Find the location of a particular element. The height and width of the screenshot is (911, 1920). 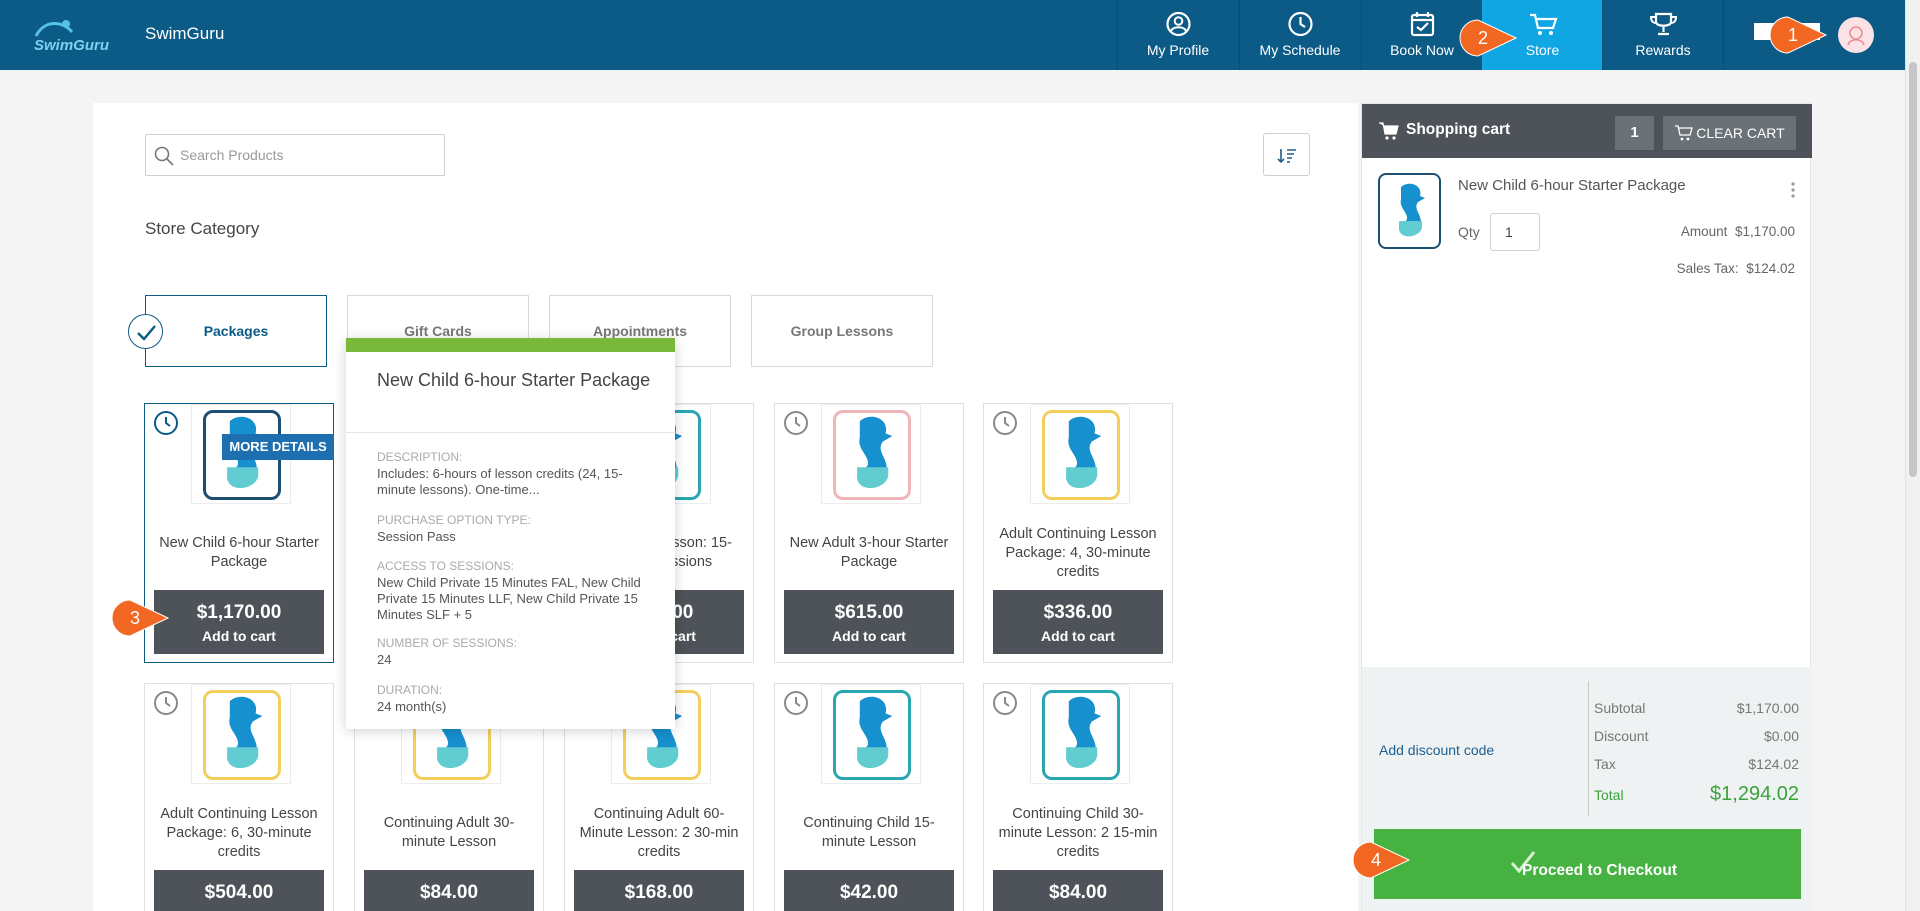

product-price: $336.00 is located at coordinates (1078, 612).